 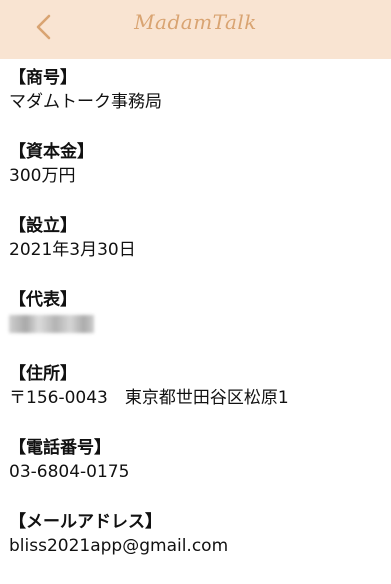 I want to click on representative-section: 【代表】, so click(x=199, y=325).